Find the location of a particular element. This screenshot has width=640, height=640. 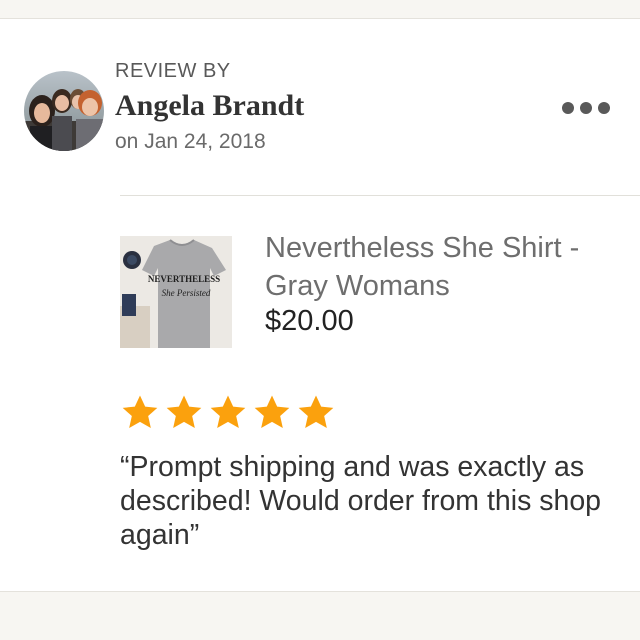

star-rating is located at coordinates (228, 413).